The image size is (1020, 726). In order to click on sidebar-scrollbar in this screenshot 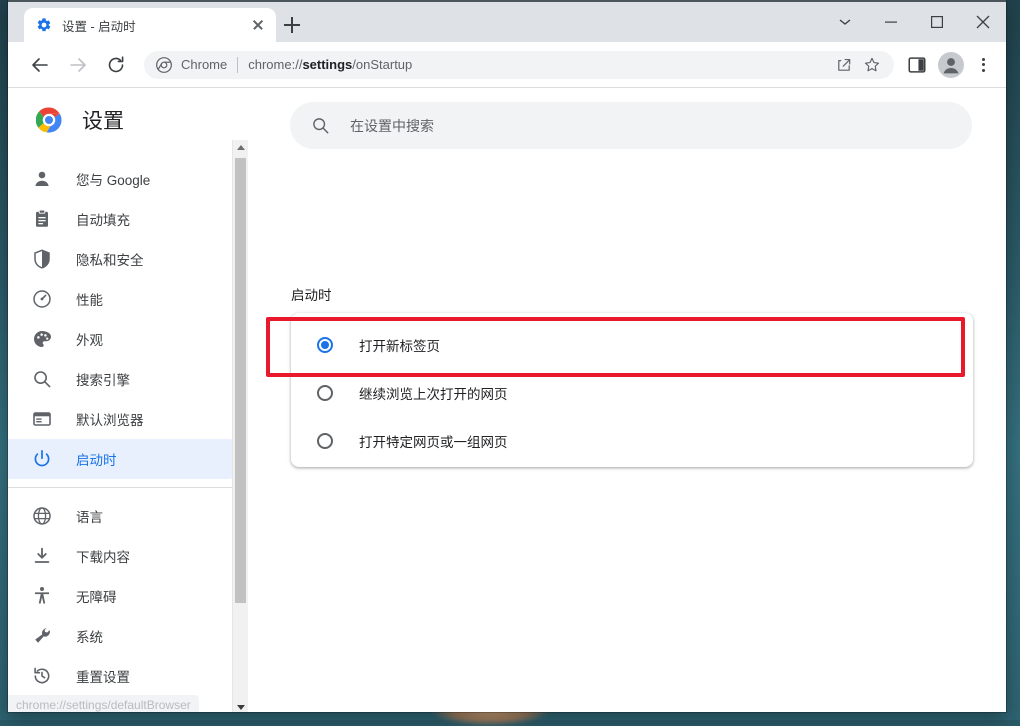, I will do `click(240, 426)`.